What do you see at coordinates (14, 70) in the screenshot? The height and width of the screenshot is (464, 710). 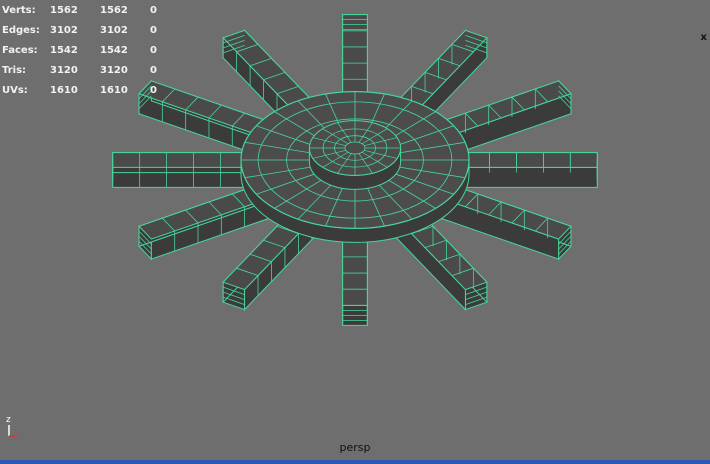 I see `hud-label: Tris:` at bounding box center [14, 70].